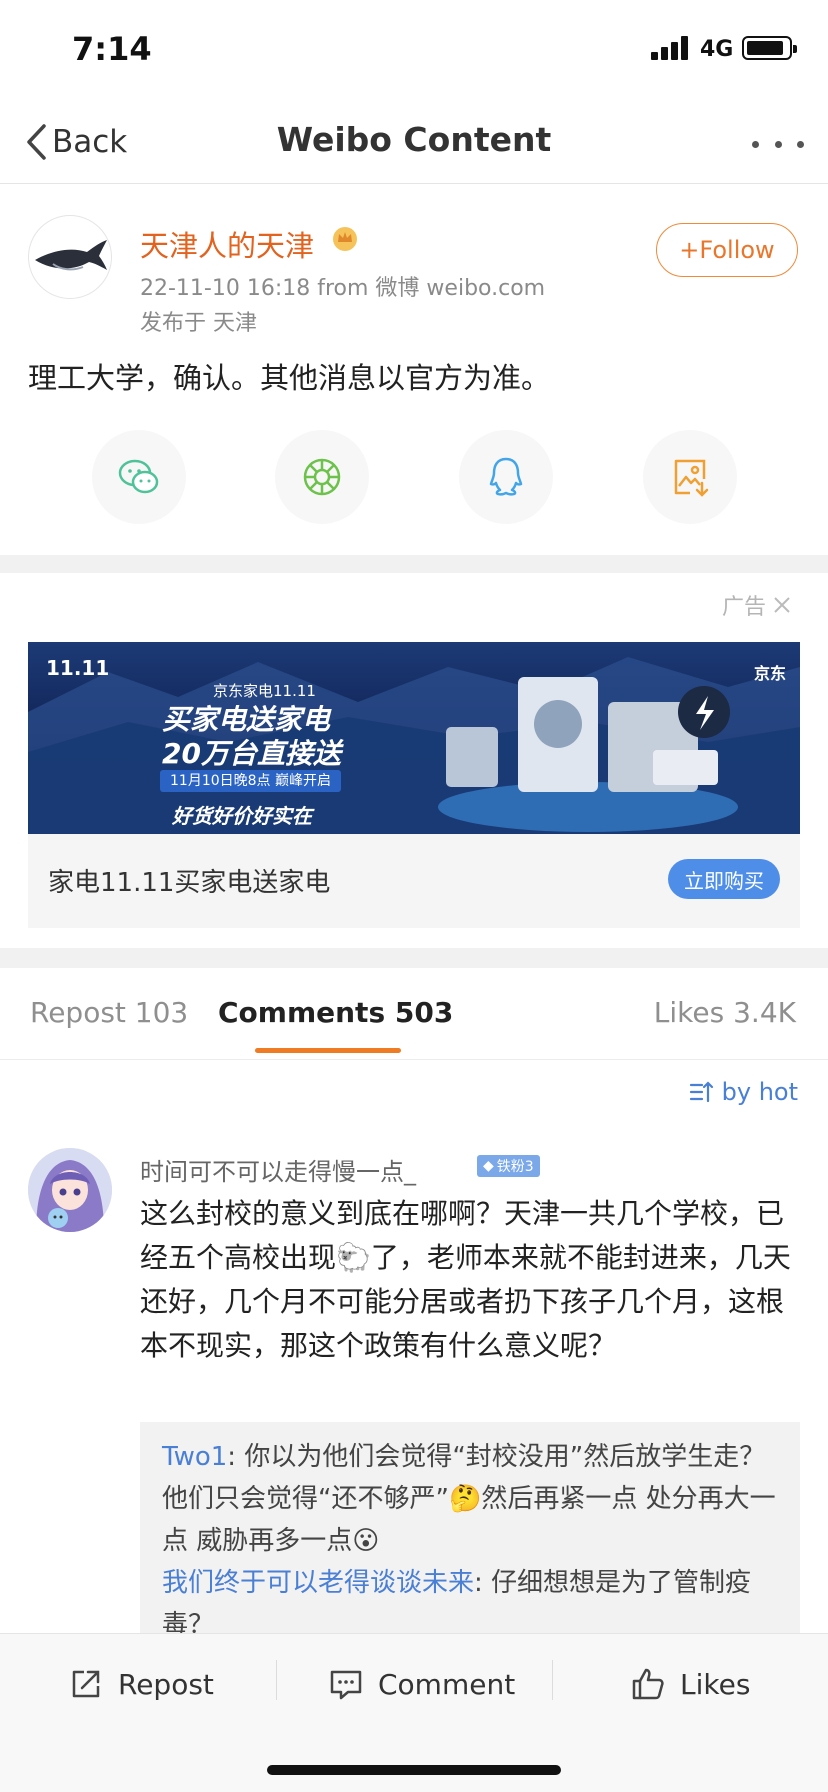 The image size is (828, 1792). What do you see at coordinates (227, 244) in the screenshot?
I see `author-name: 天津人的天津` at bounding box center [227, 244].